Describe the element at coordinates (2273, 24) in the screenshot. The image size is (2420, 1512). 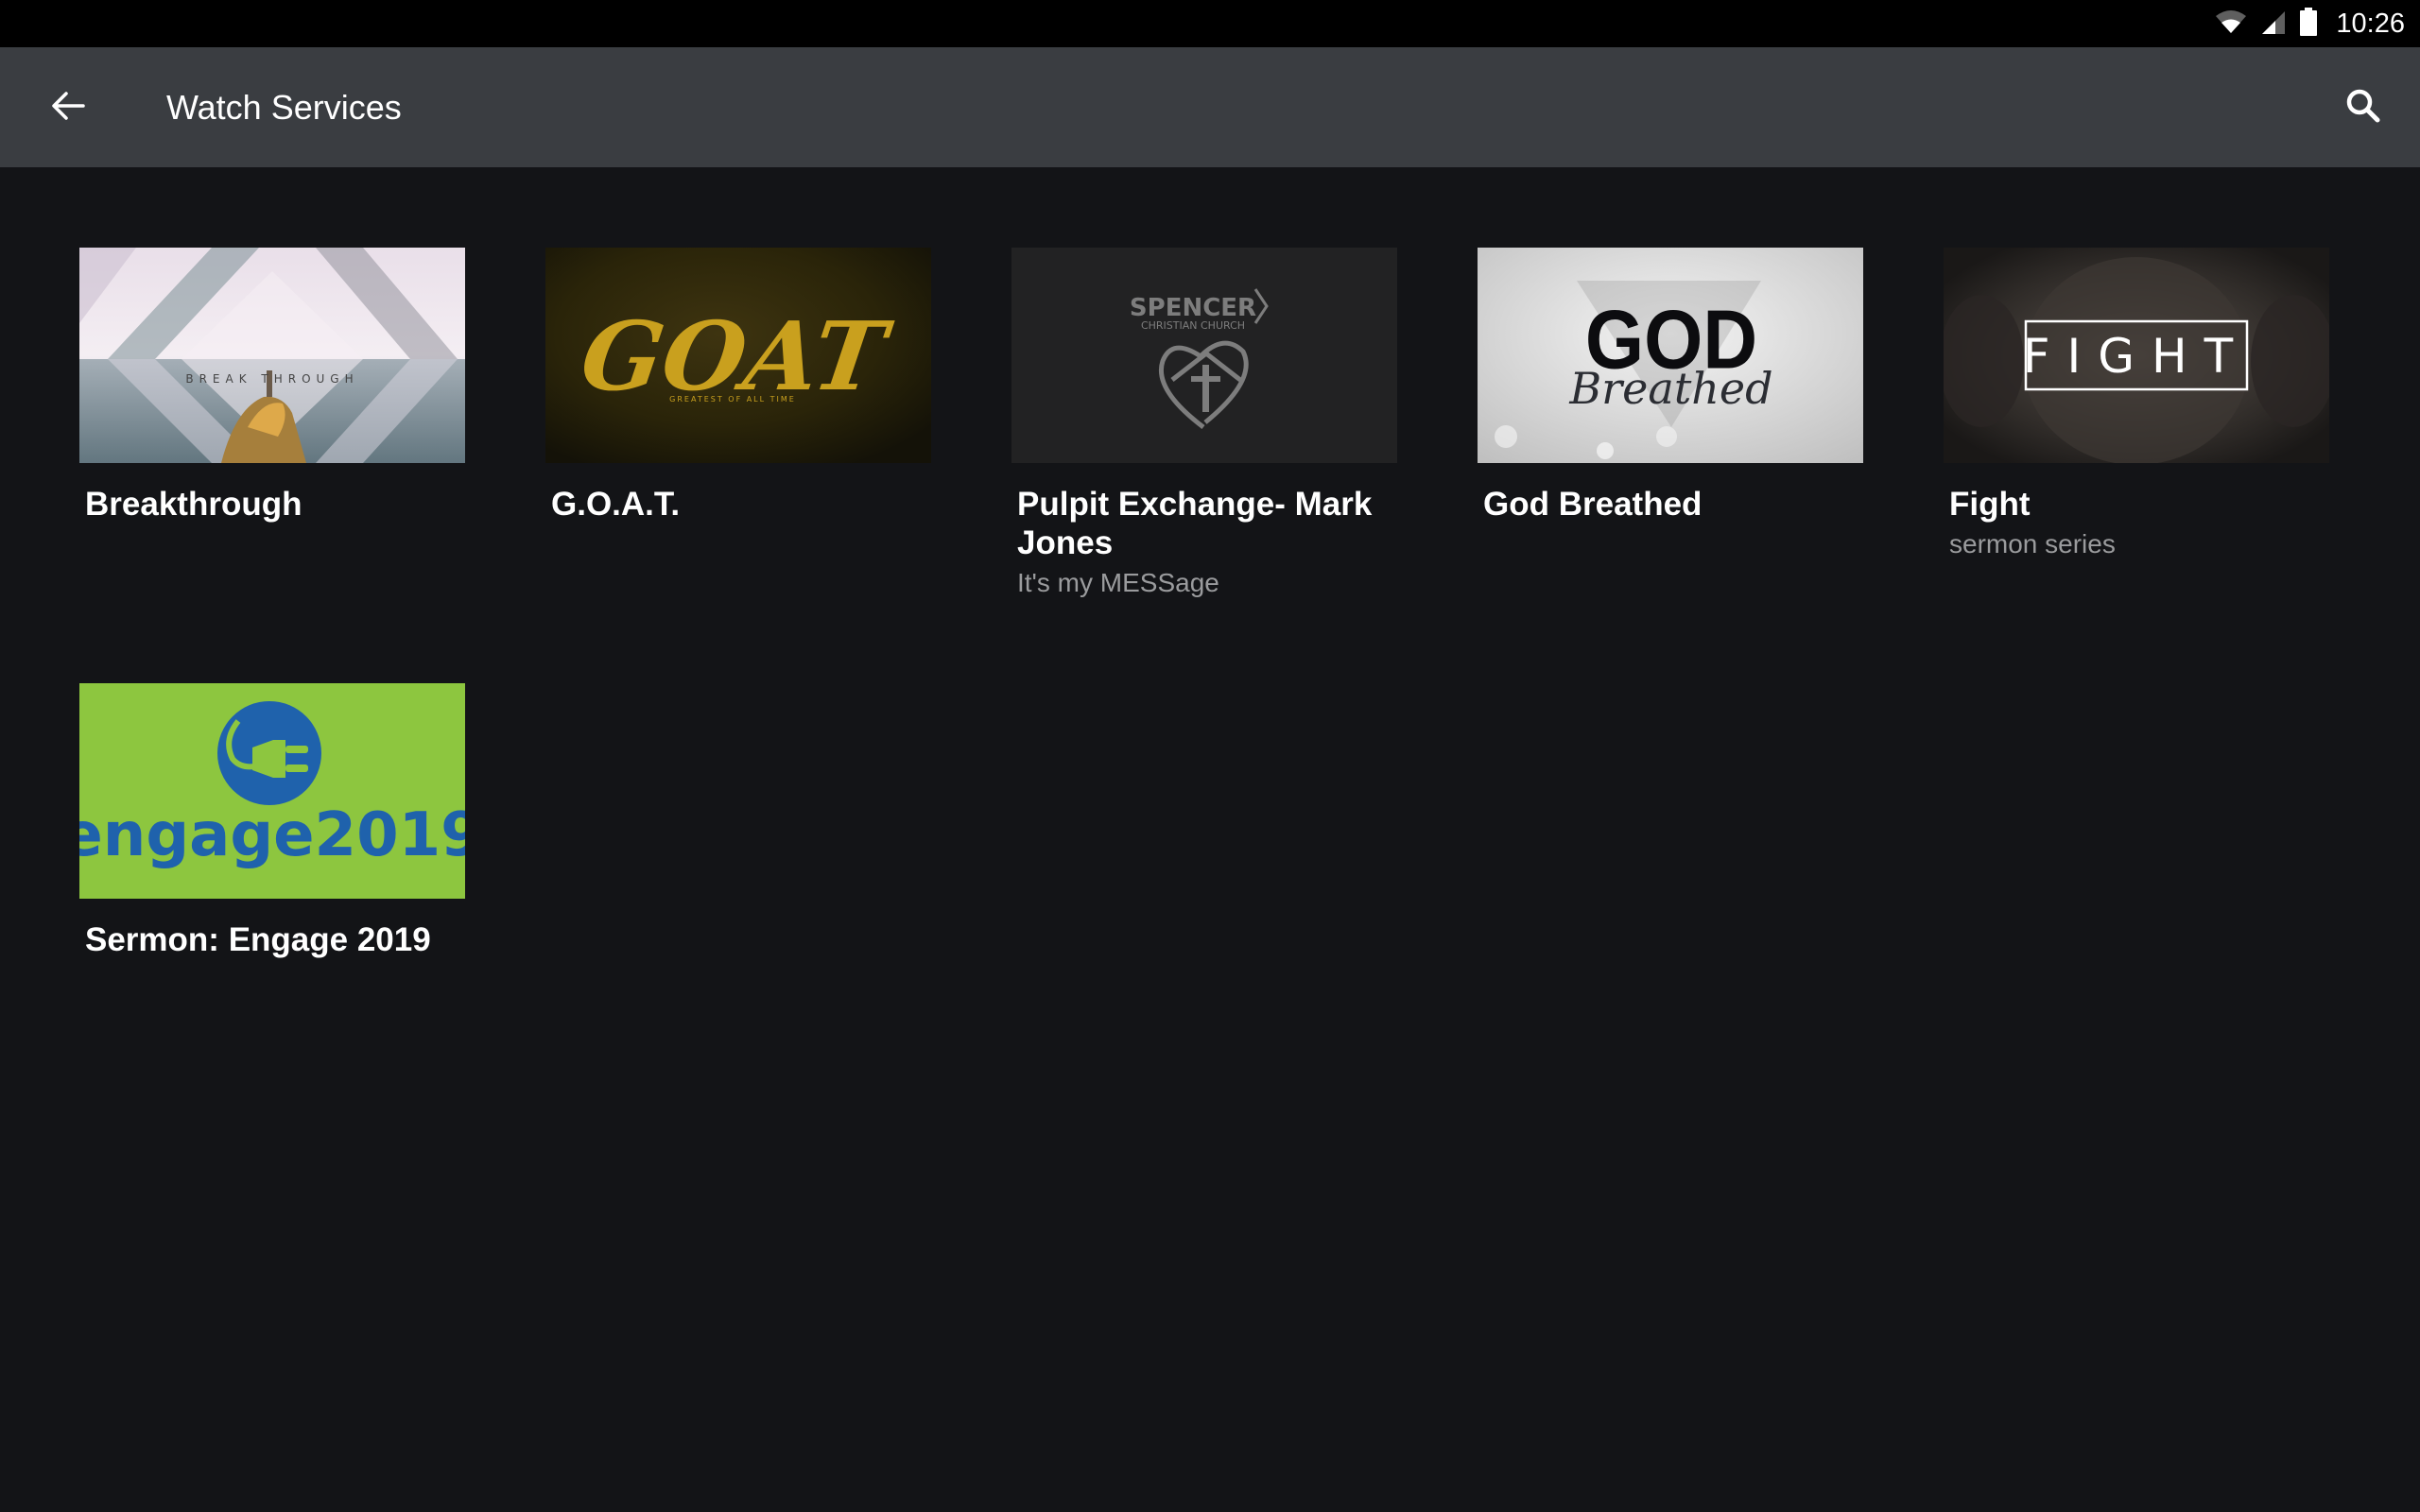
I see `cell-signal-icon` at that location.